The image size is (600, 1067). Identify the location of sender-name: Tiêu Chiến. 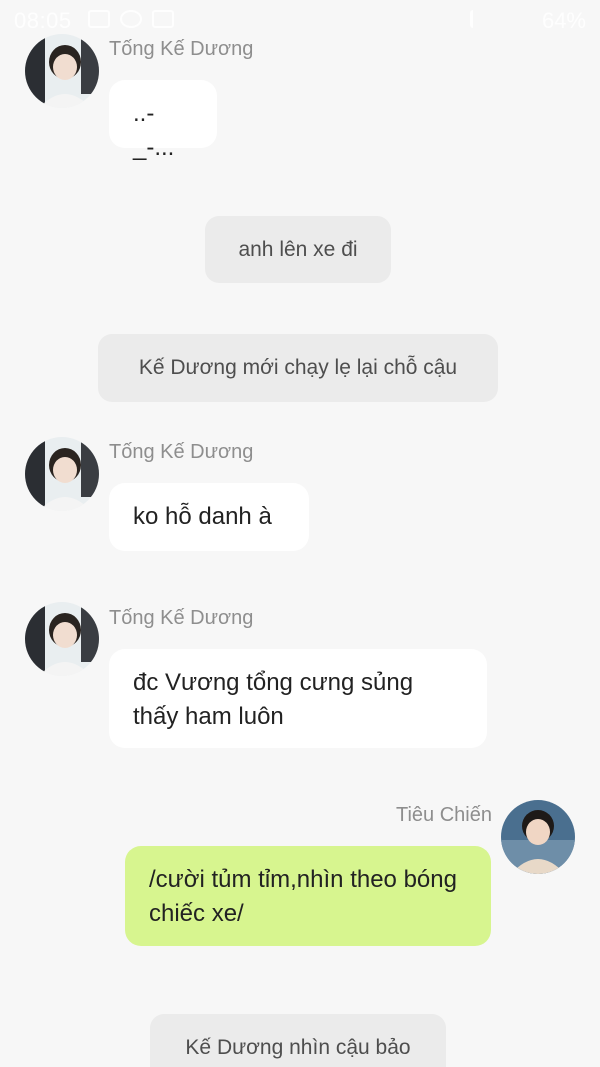
(444, 815).